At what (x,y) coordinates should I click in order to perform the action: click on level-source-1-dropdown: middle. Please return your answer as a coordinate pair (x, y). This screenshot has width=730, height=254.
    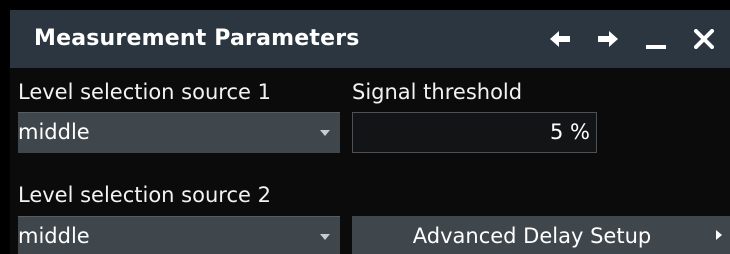
    Looking at the image, I should click on (179, 132).